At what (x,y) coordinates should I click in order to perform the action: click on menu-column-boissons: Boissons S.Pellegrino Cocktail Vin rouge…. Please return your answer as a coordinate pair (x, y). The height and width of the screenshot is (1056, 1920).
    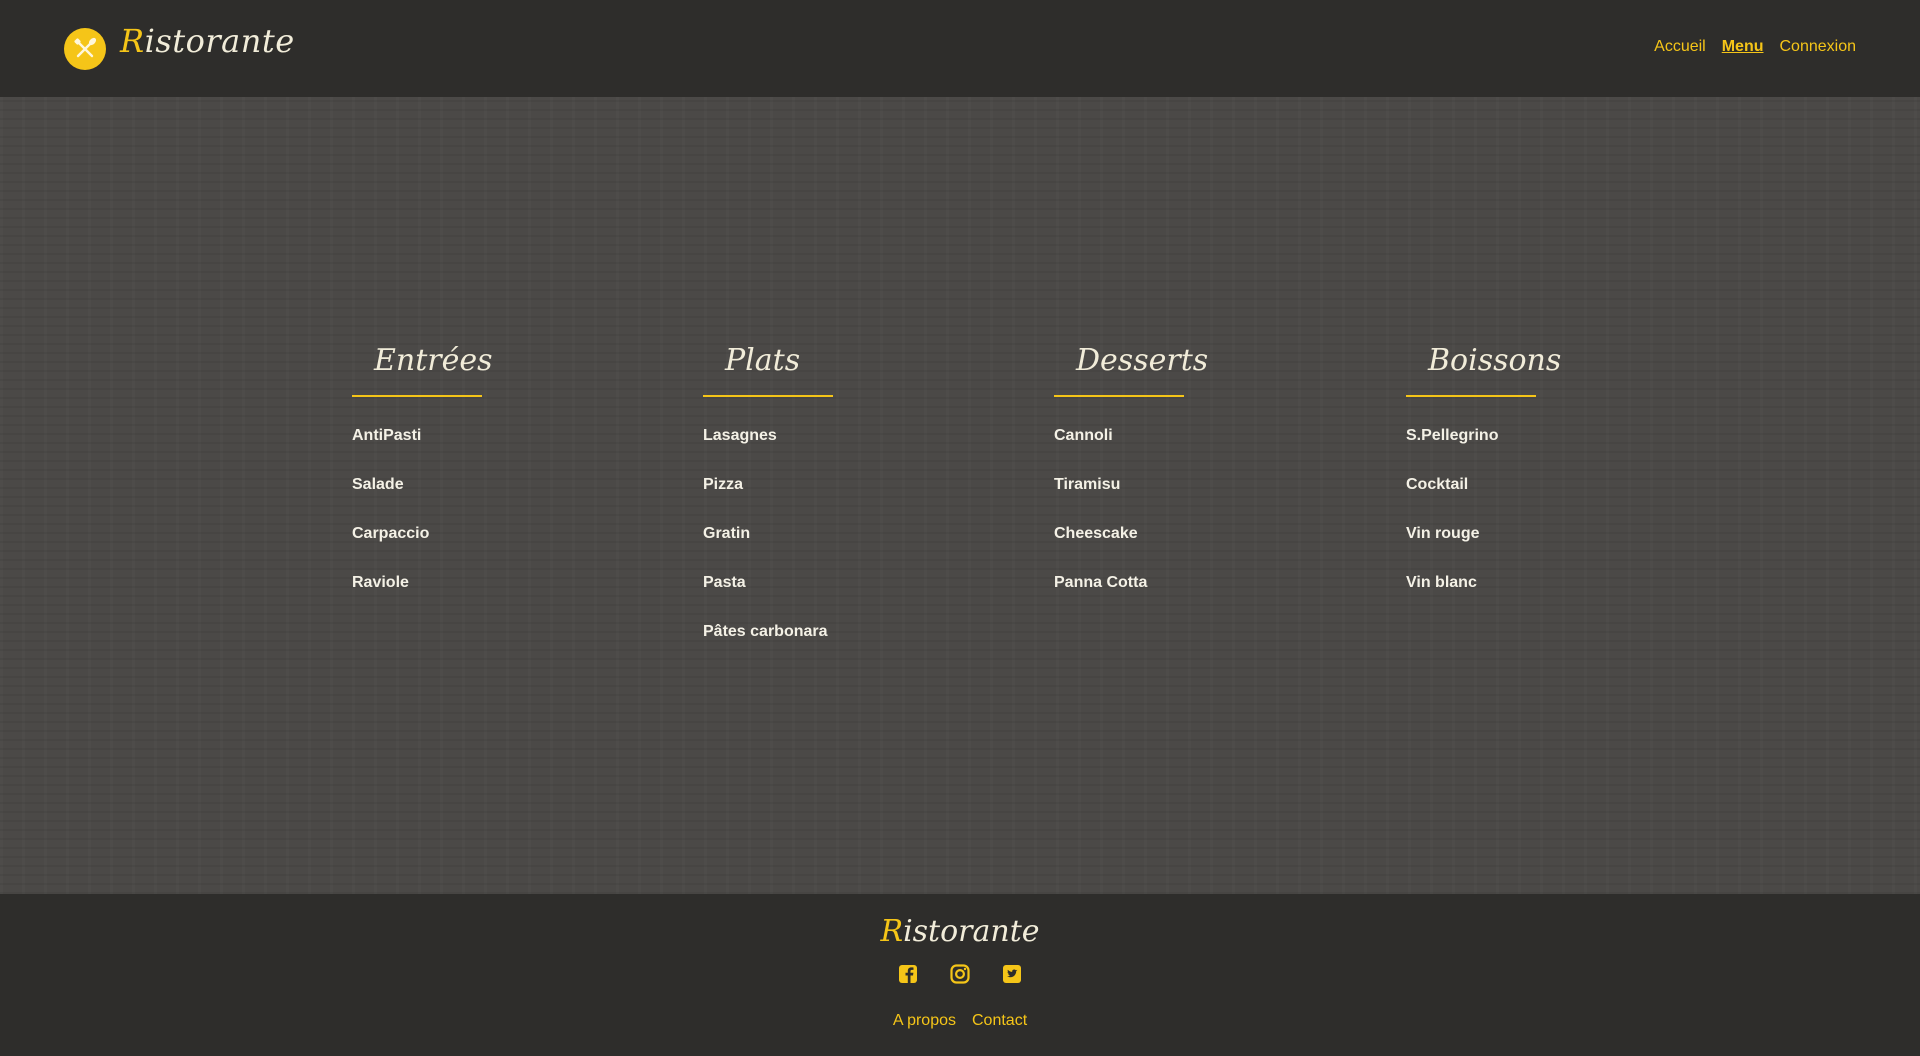
    Looking at the image, I should click on (1526, 480).